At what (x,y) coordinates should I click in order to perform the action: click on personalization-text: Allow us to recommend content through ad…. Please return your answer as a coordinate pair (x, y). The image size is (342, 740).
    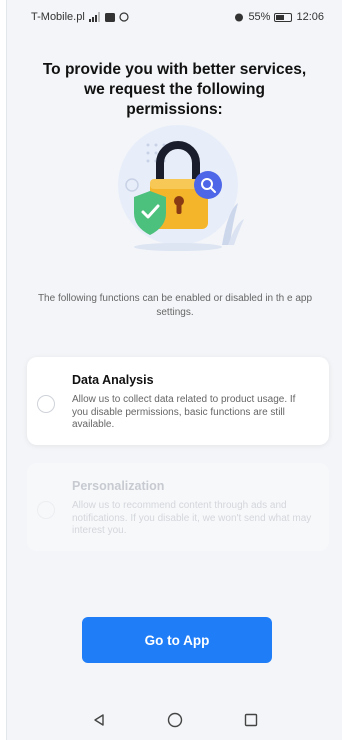
    Looking at the image, I should click on (192, 518).